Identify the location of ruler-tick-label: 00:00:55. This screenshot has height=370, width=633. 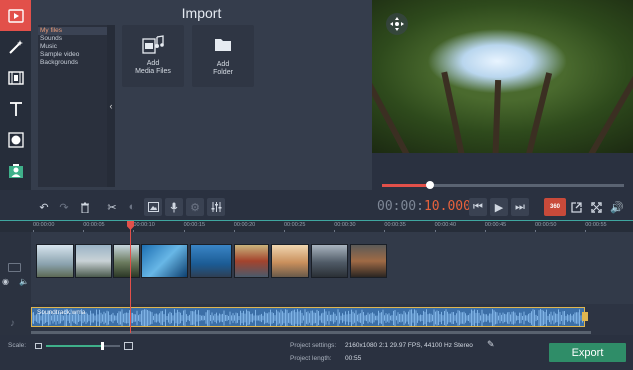
(596, 225).